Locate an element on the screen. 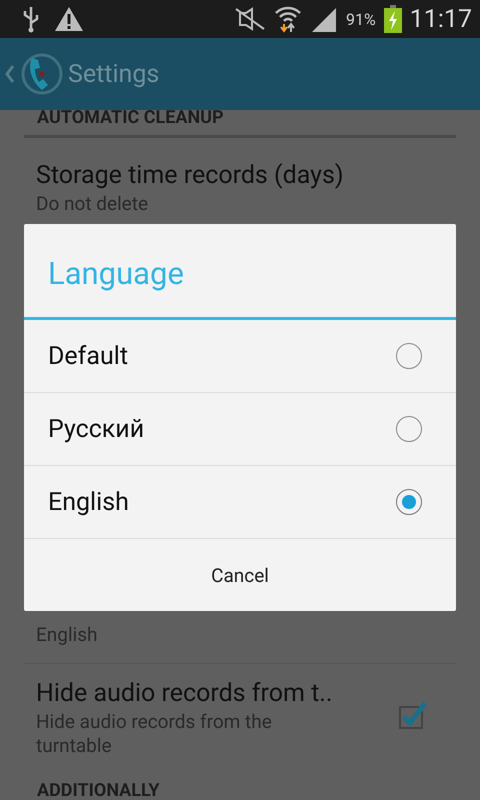 The height and width of the screenshot is (800, 480). screen-title: Settings is located at coordinates (114, 74).